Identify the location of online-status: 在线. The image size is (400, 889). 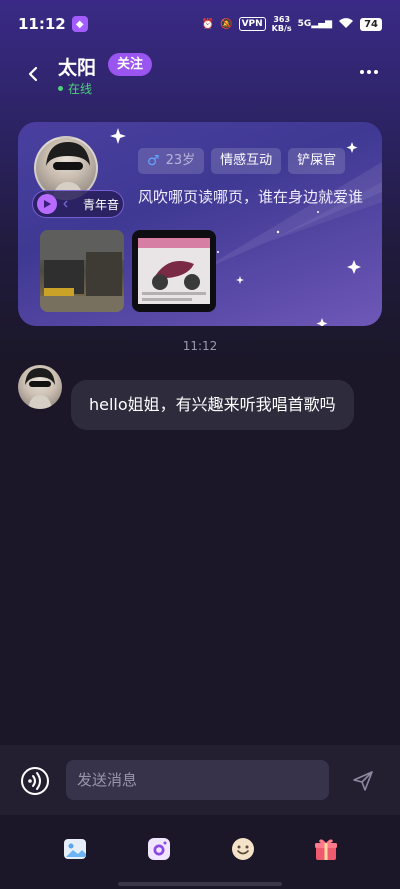
(75, 88).